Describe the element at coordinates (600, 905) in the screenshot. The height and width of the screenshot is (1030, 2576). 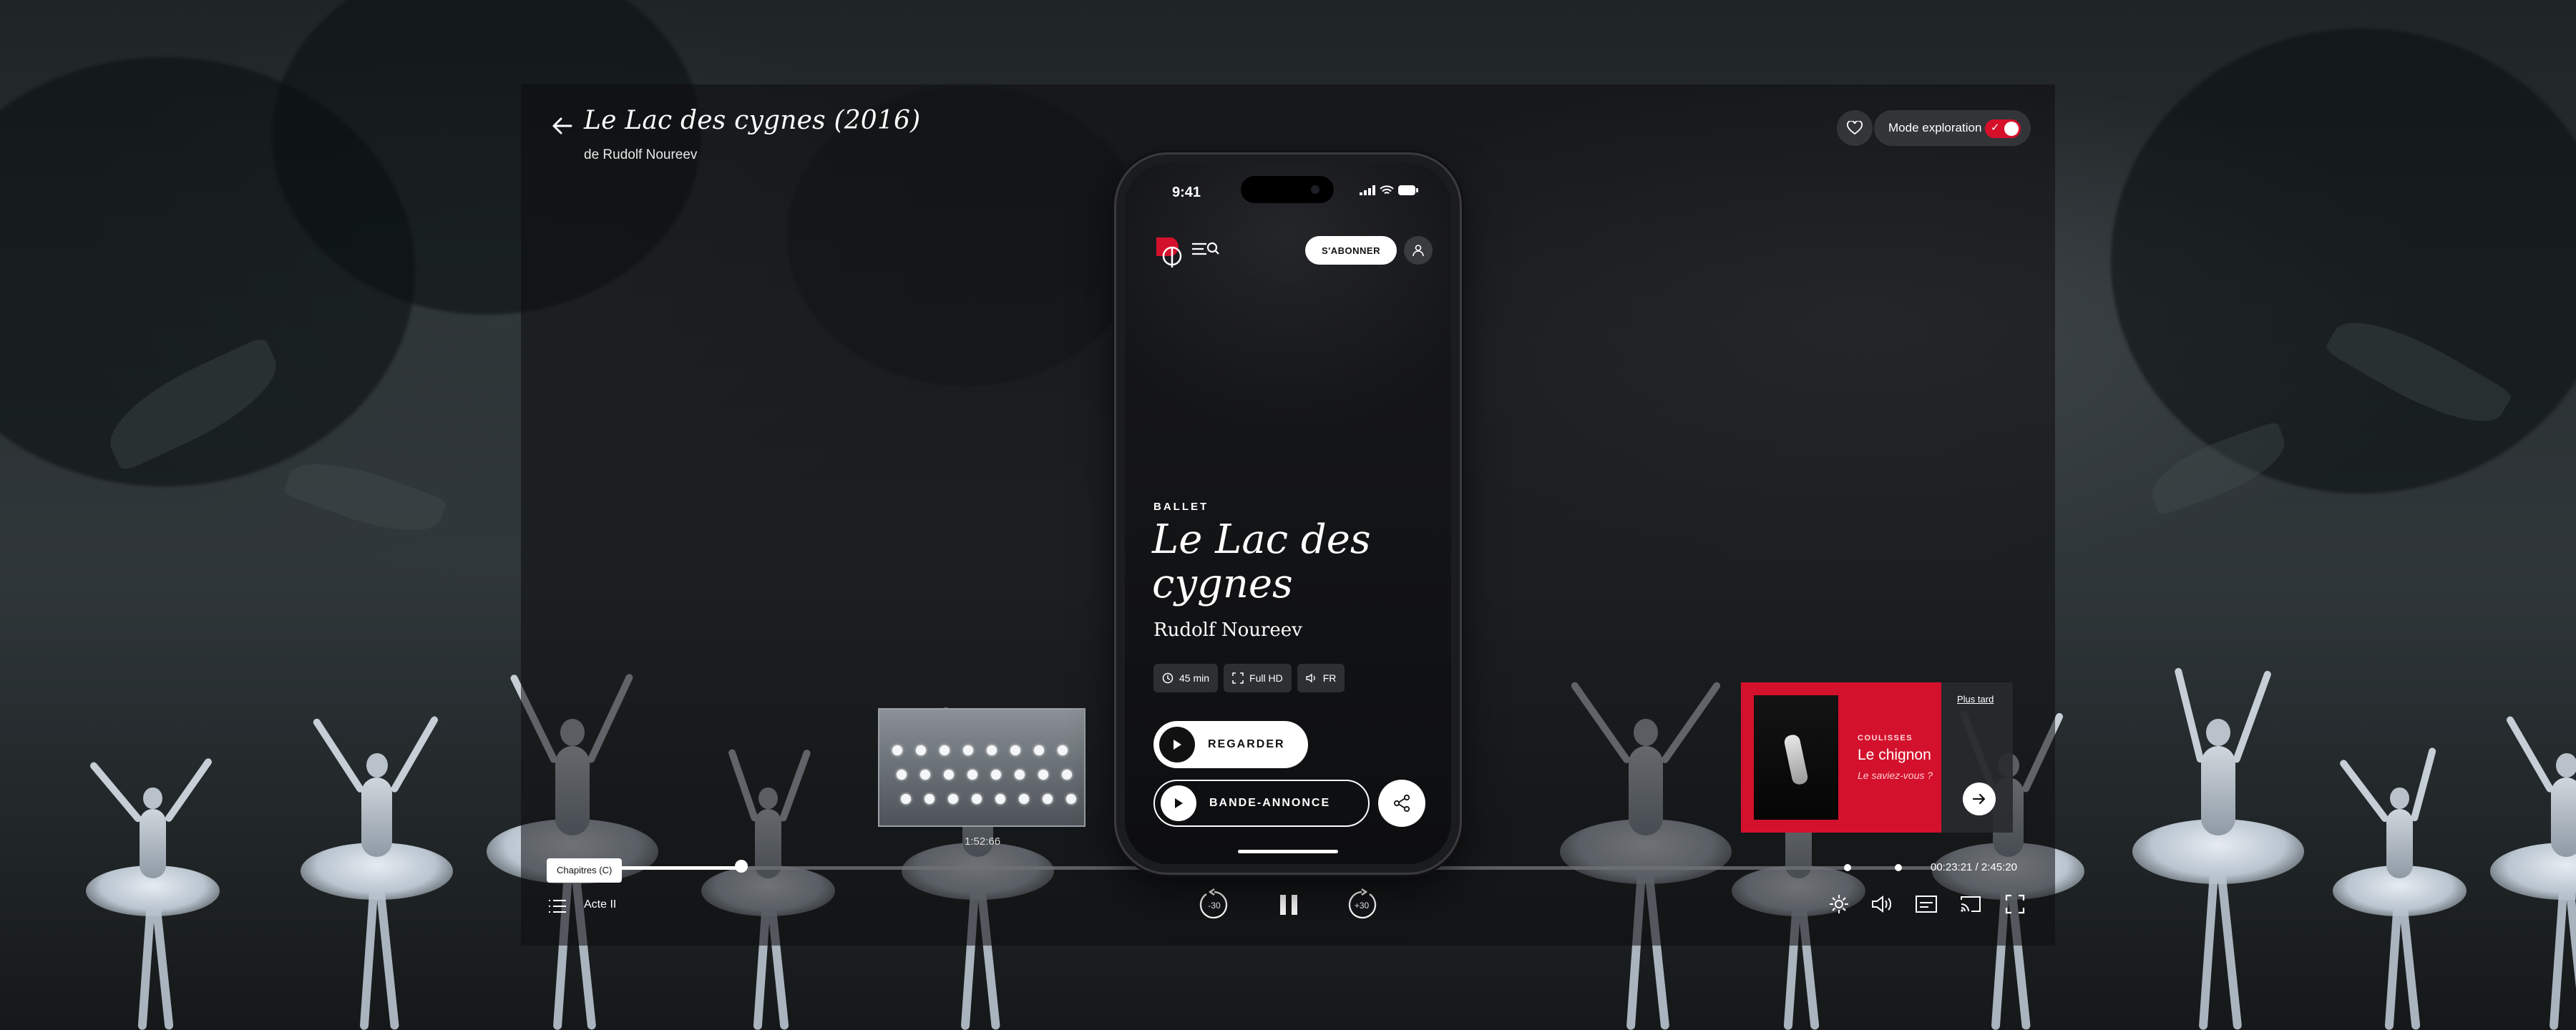
I see `current-chapter: Acte II` at that location.